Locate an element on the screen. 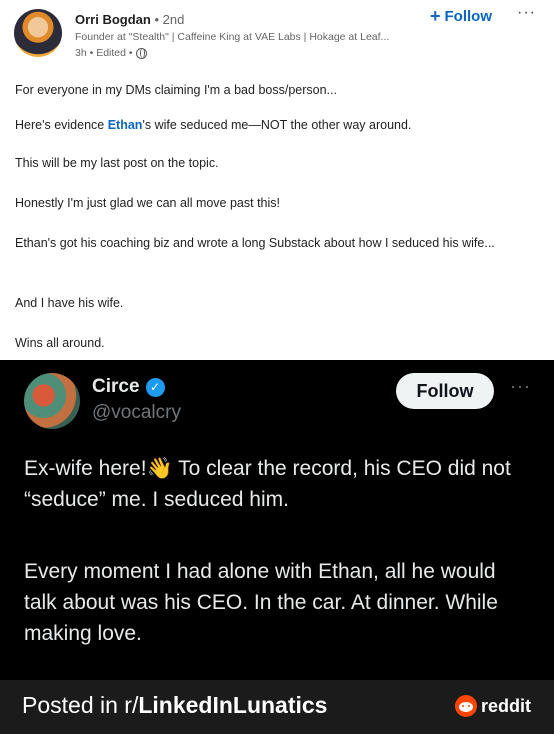 The height and width of the screenshot is (734, 554). linkedin-follow-button: + Follow is located at coordinates (461, 16).